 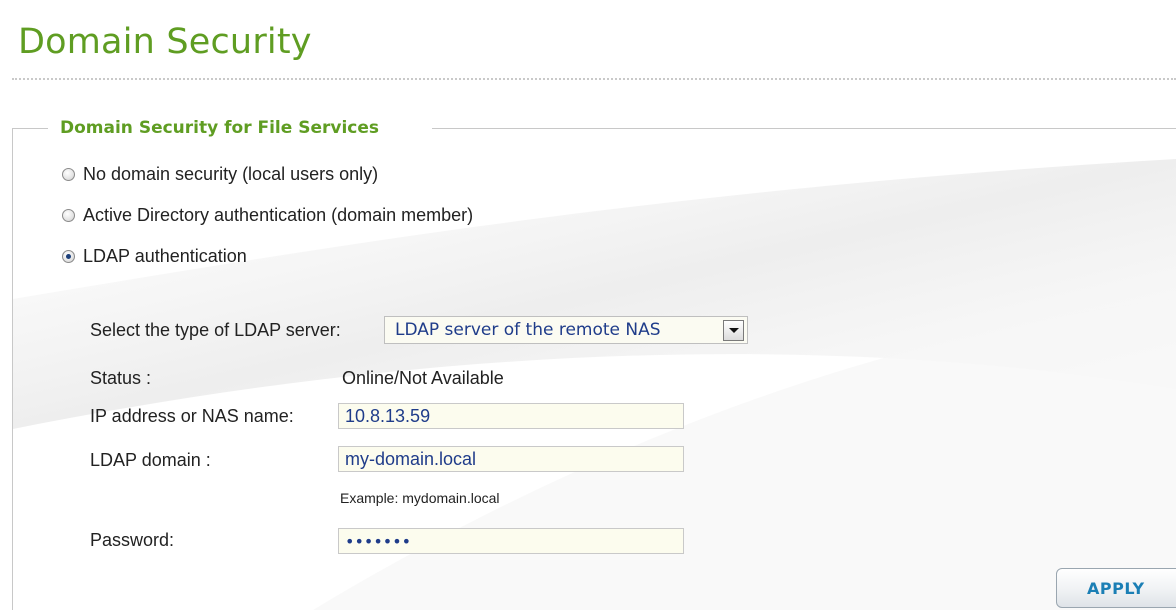 I want to click on radio-option-ldap: LDAP authentication, so click(x=154, y=256).